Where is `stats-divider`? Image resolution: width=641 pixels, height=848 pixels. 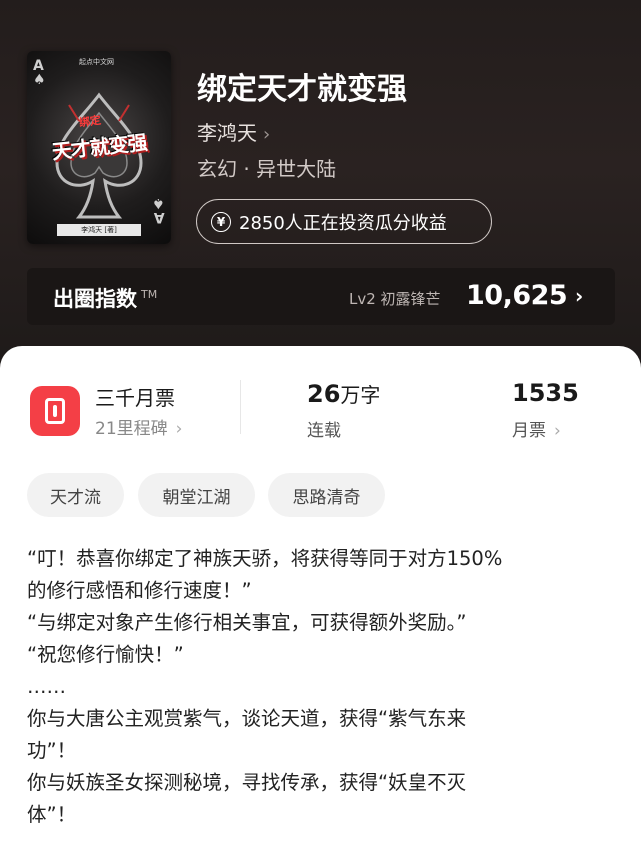
stats-divider is located at coordinates (240, 407).